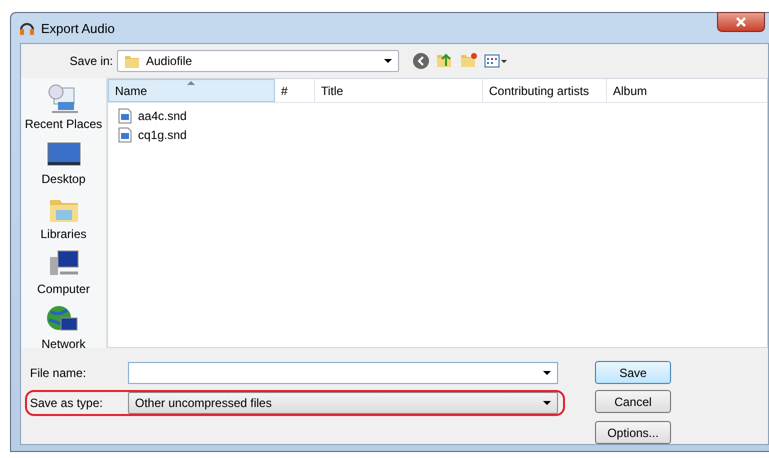 The image size is (769, 458). Describe the element at coordinates (295, 90) in the screenshot. I see `column-header: #` at that location.